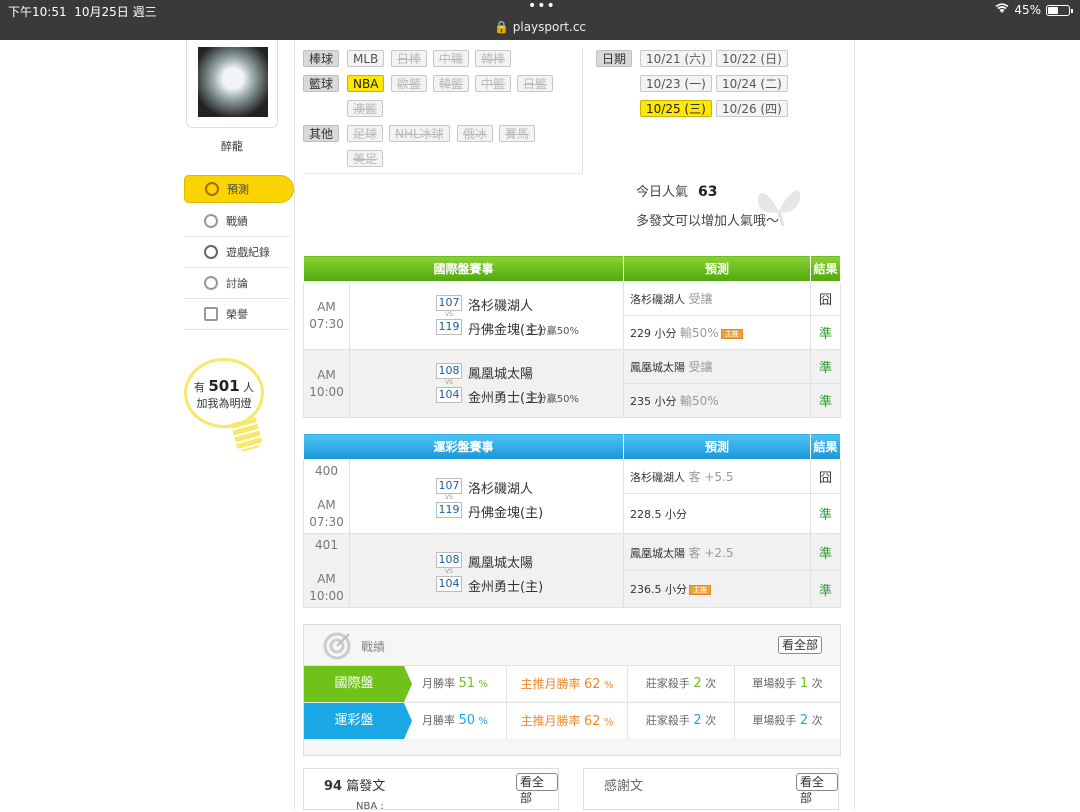 Image resolution: width=1080 pixels, height=812 pixels. Describe the element at coordinates (449, 584) in the screenshot. I see `home-score: 104` at that location.